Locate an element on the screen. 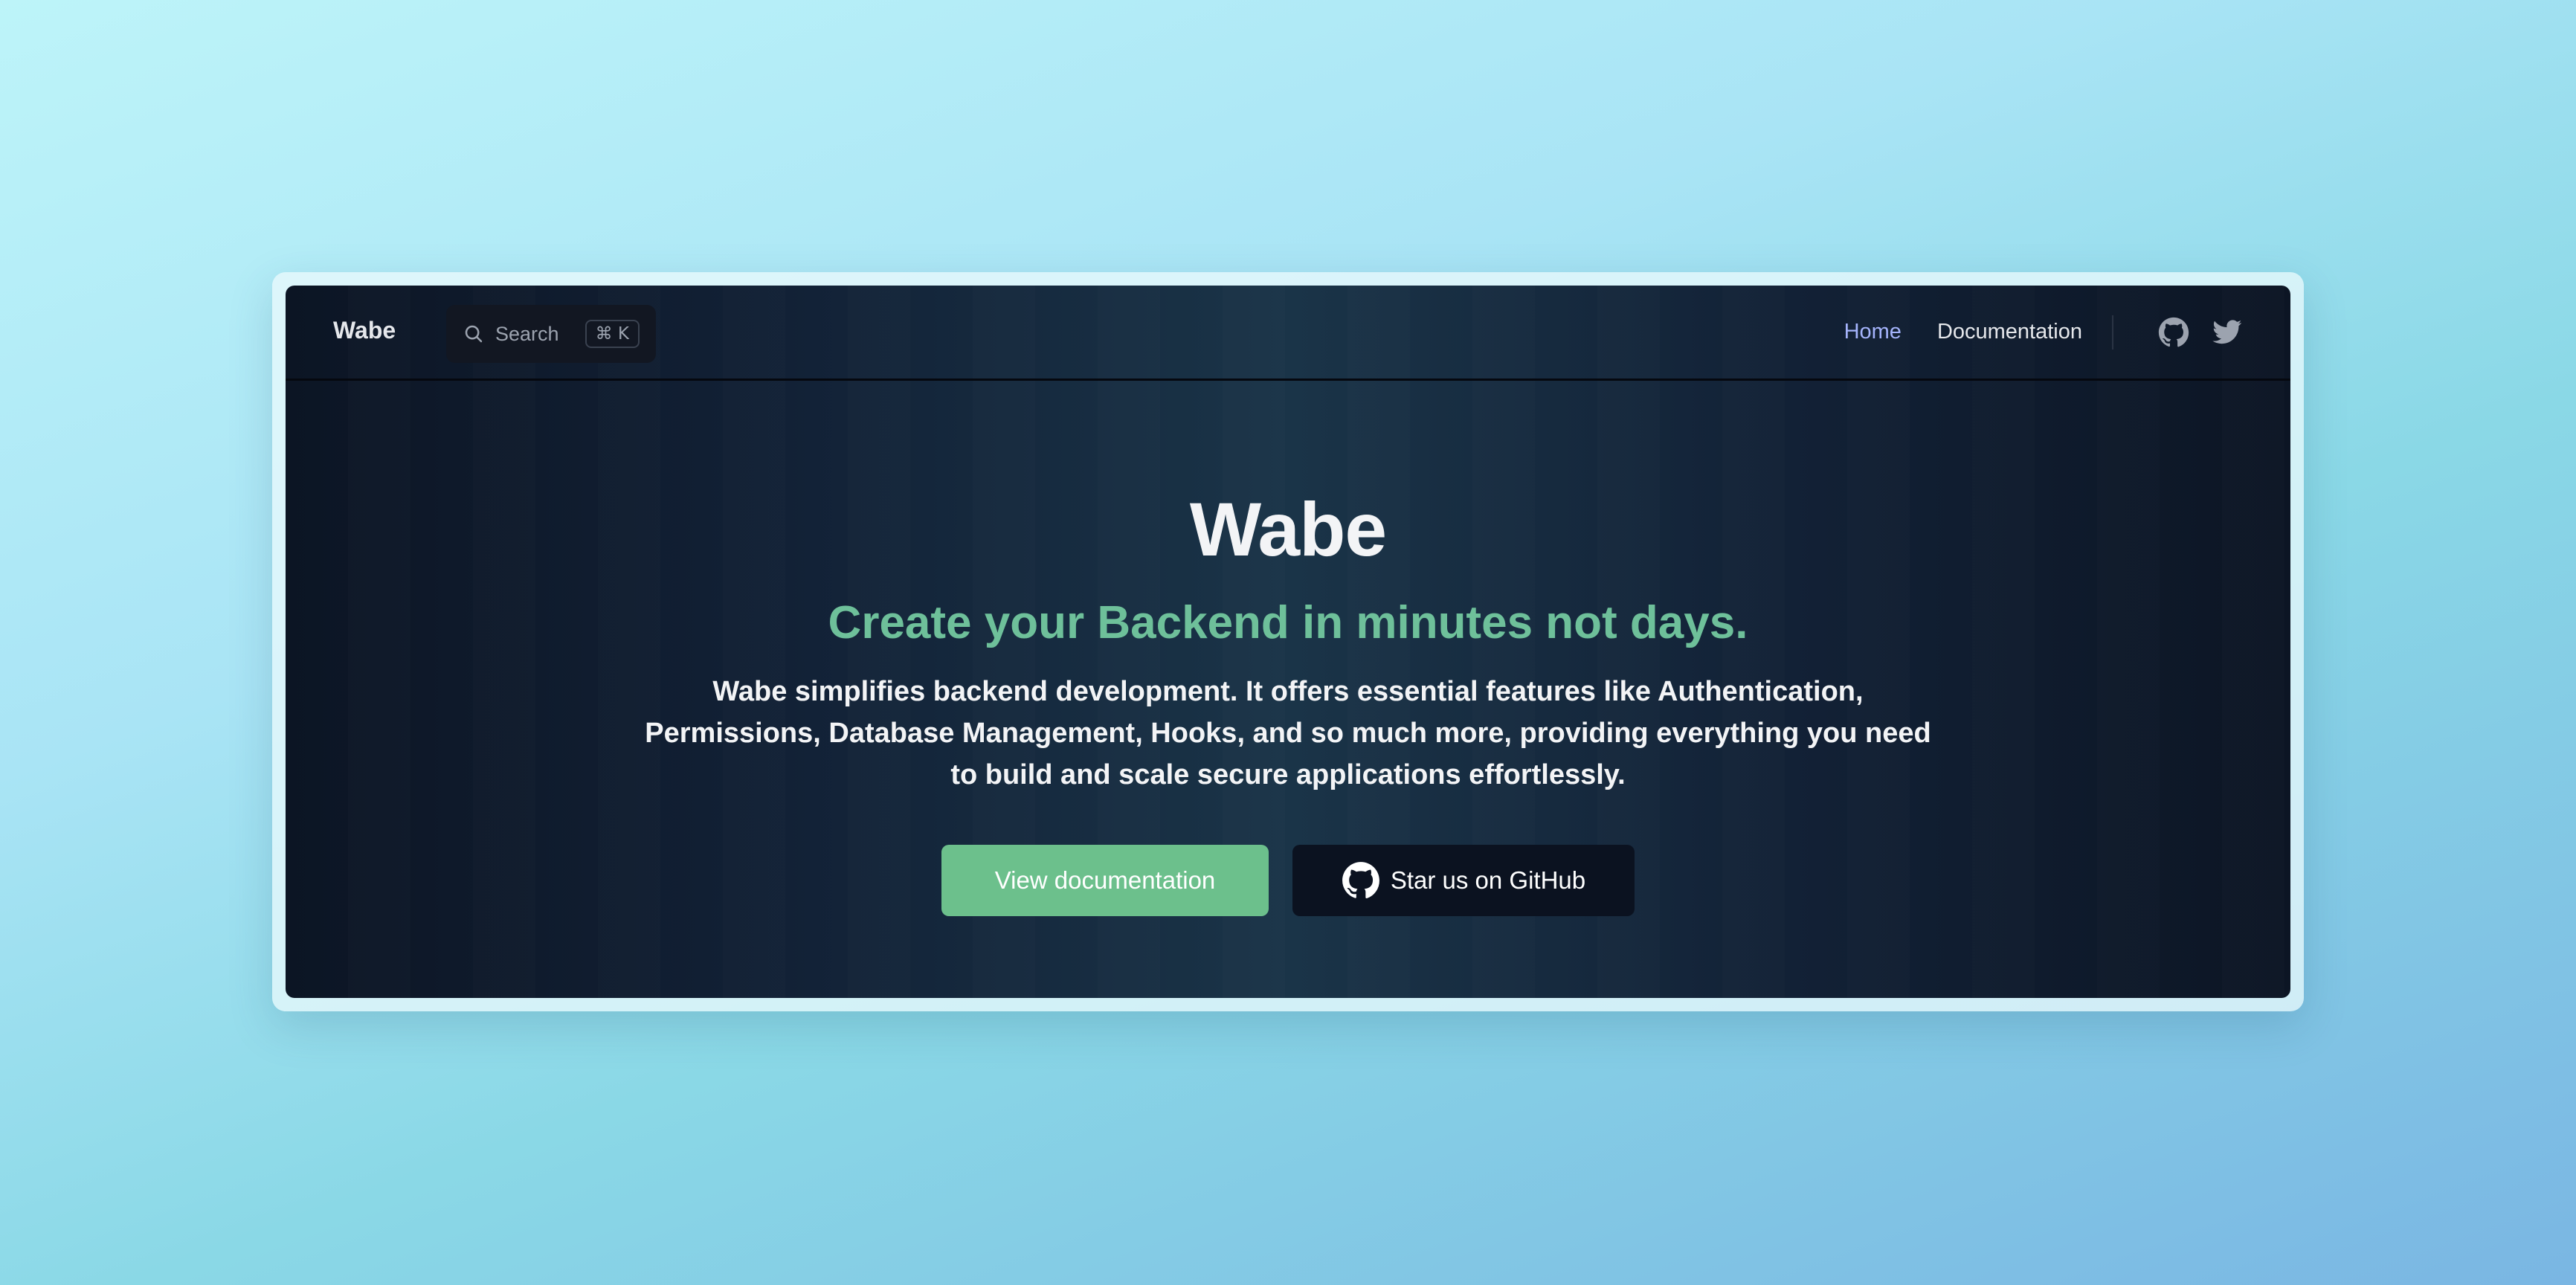 This screenshot has height=1285, width=2576. star-on-github-button: Star us on GitHub is located at coordinates (1463, 880).